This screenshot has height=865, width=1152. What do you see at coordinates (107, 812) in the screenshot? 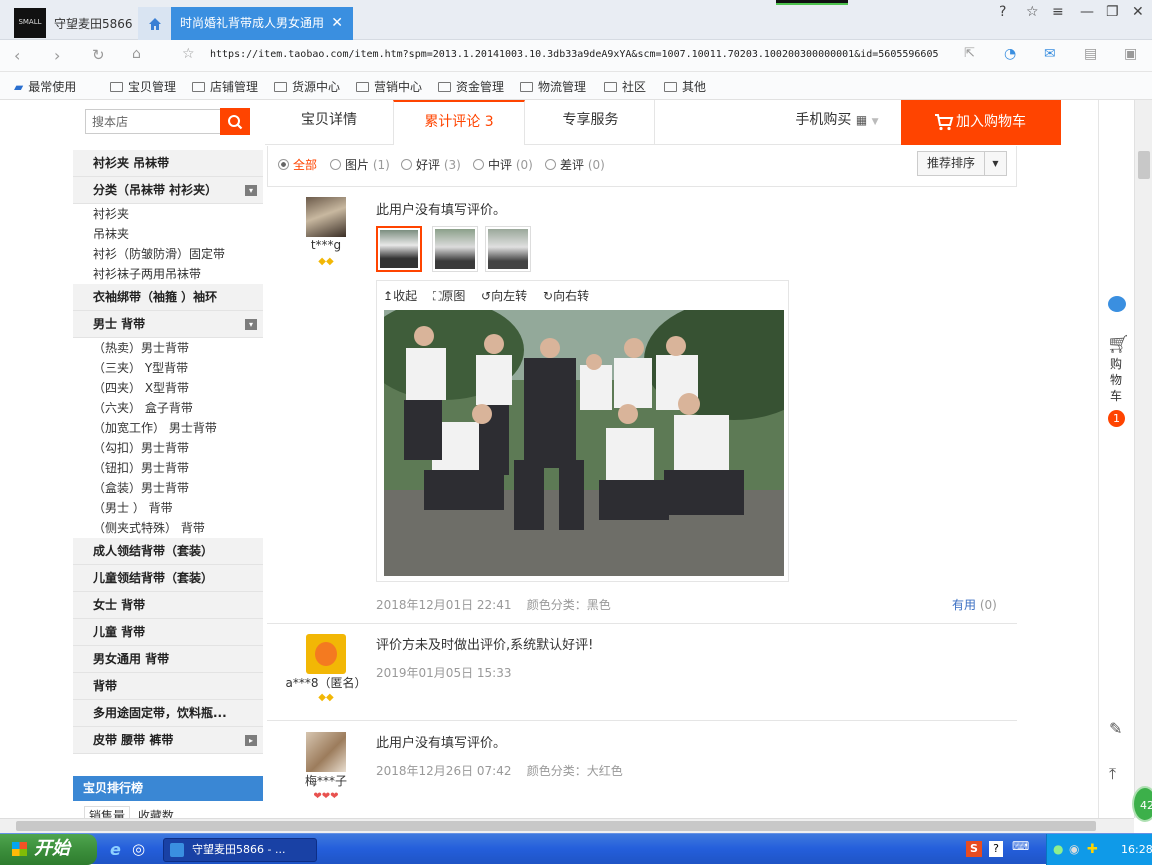
I see `rank-tab-sales: 销售量` at bounding box center [107, 812].